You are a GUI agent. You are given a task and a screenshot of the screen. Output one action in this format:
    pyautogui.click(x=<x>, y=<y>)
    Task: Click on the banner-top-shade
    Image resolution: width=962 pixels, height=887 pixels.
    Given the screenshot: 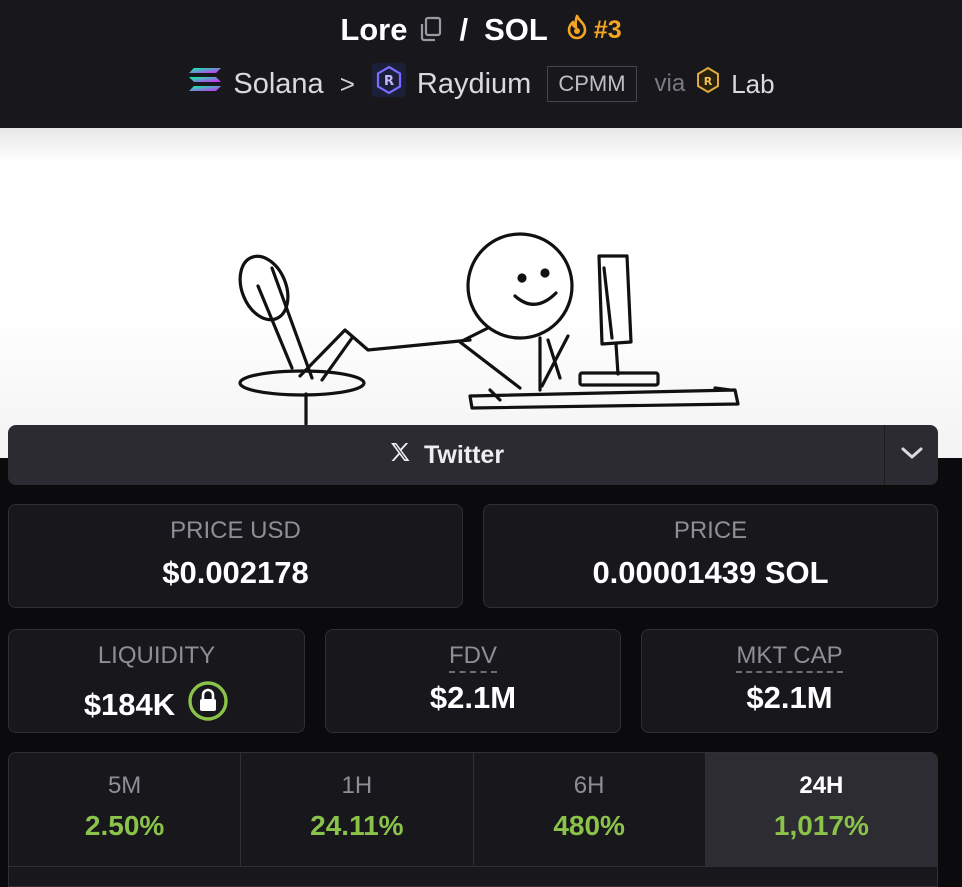 What is the action you would take?
    pyautogui.click(x=481, y=145)
    